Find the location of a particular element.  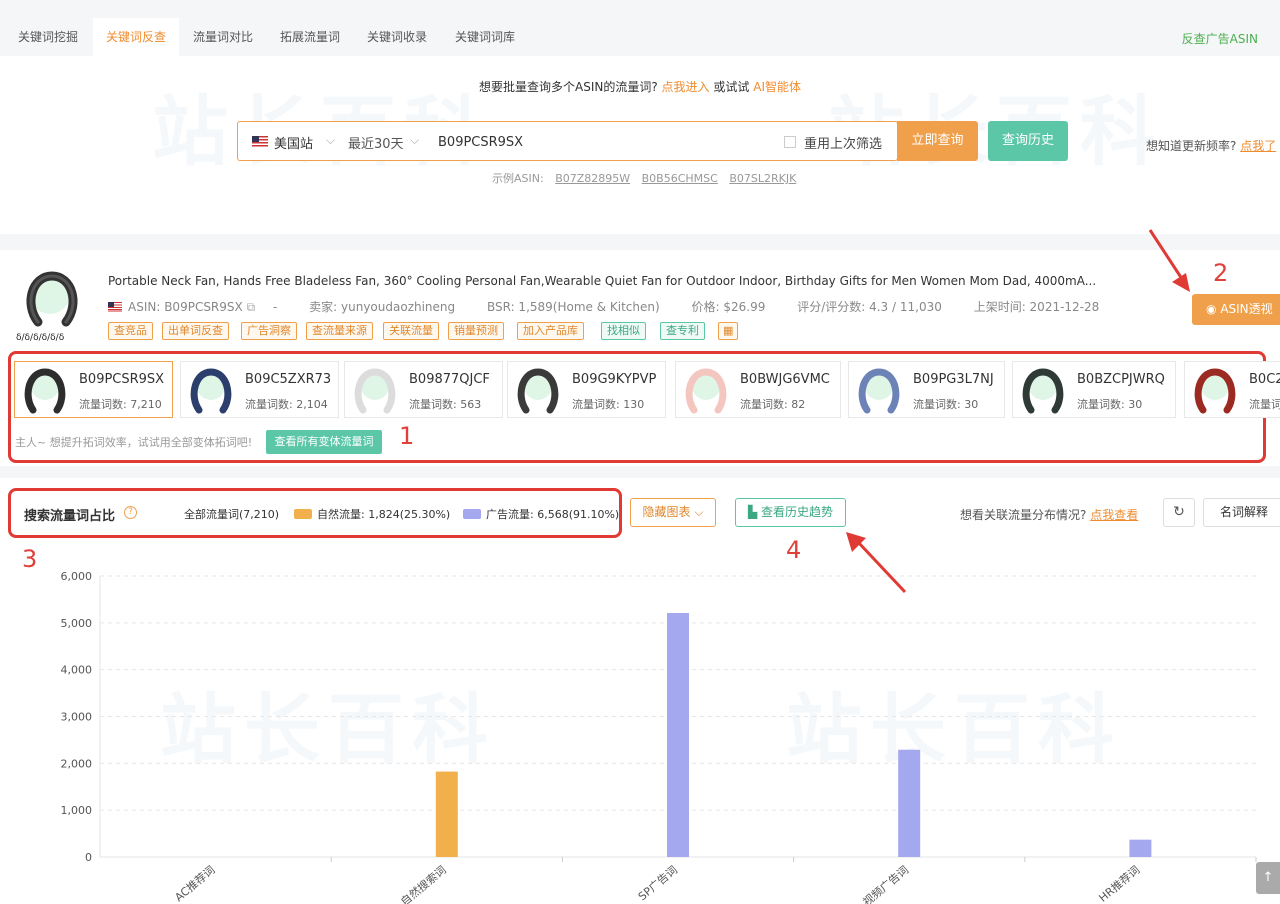

view-all-variants-button: 查看所有变体流量词 is located at coordinates (324, 442).